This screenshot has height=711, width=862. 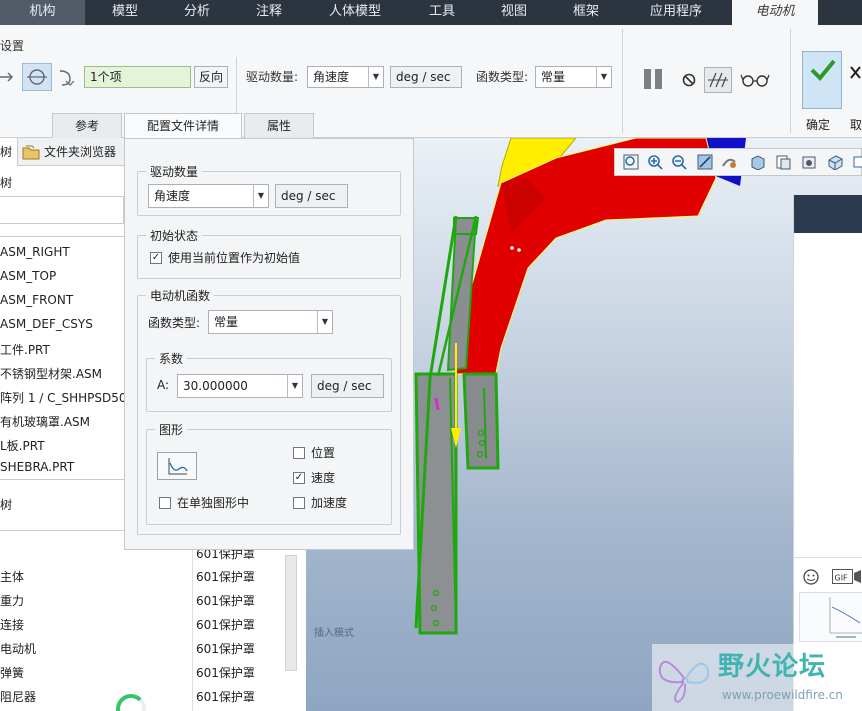 What do you see at coordinates (355, 12) in the screenshot?
I see `ribbon-tab-human-model: 人体模型` at bounding box center [355, 12].